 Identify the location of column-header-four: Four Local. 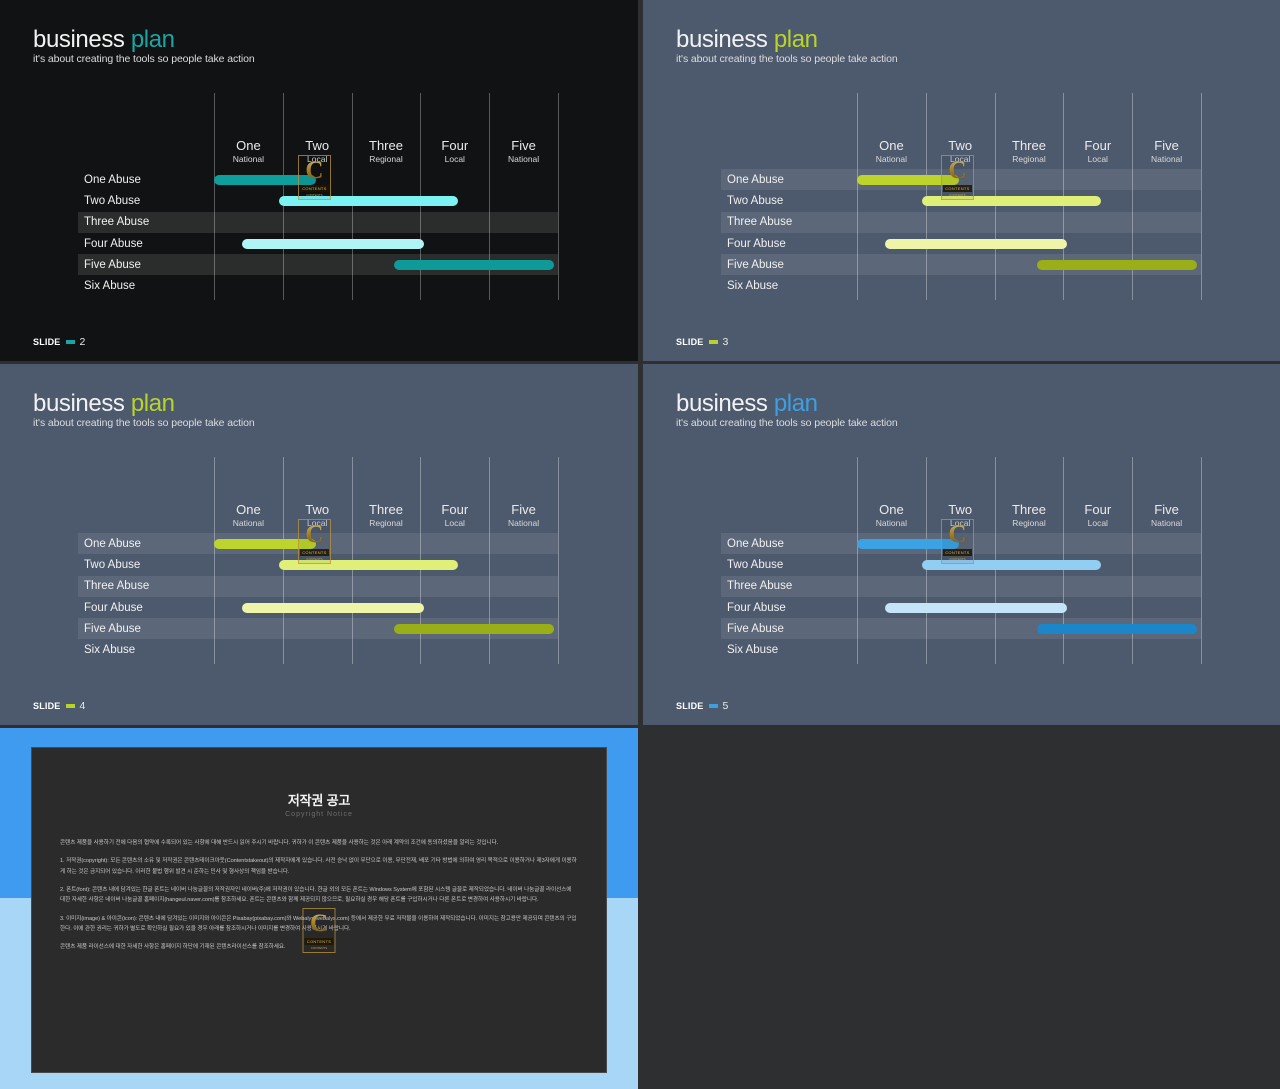
(1097, 515).